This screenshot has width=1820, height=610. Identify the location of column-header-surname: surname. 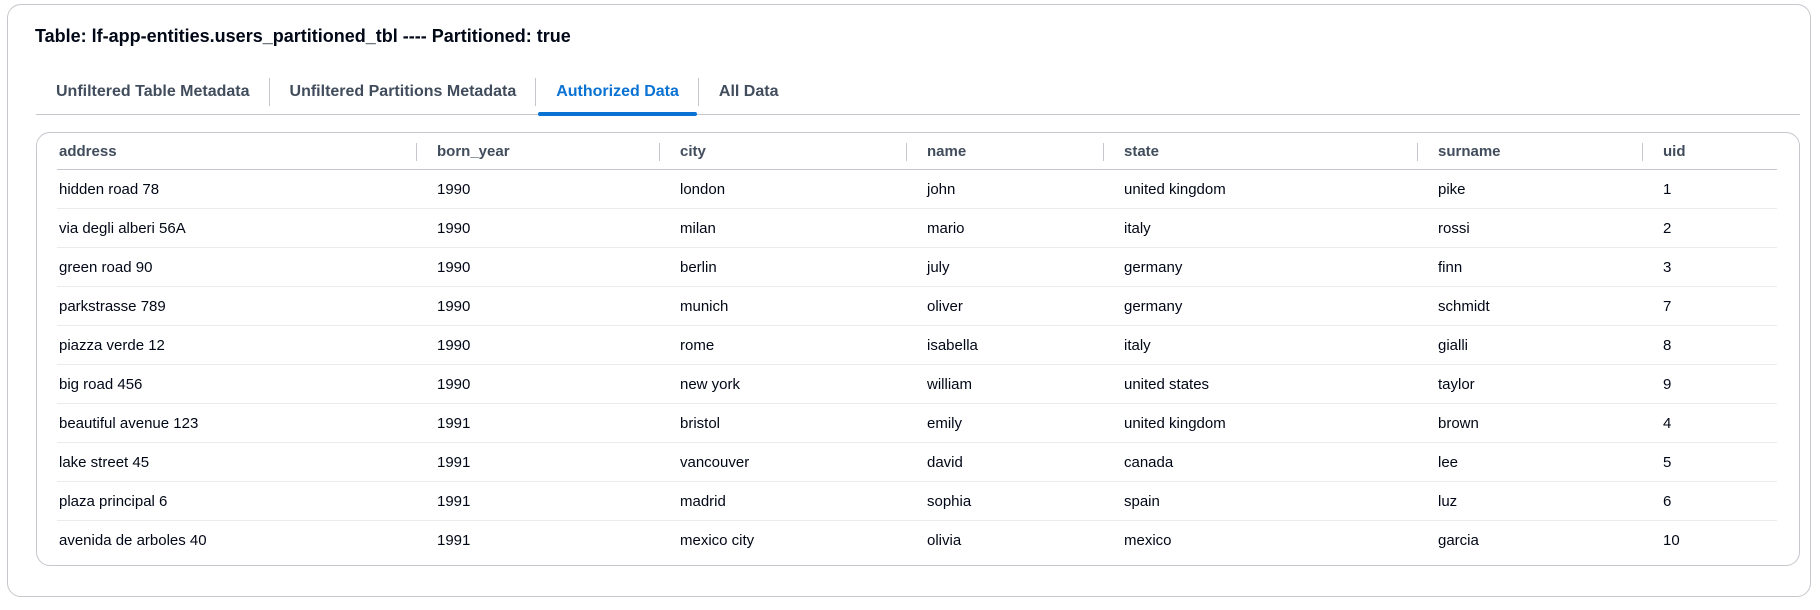
(1539, 151).